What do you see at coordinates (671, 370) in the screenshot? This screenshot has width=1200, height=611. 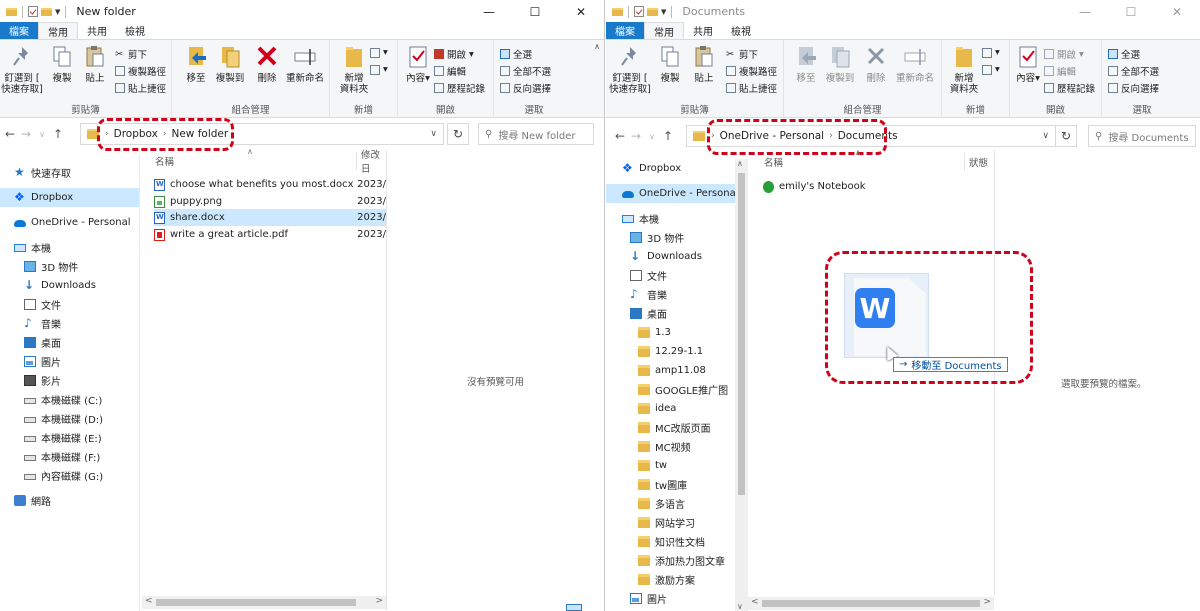 I see `nav-folder: amp11.08` at bounding box center [671, 370].